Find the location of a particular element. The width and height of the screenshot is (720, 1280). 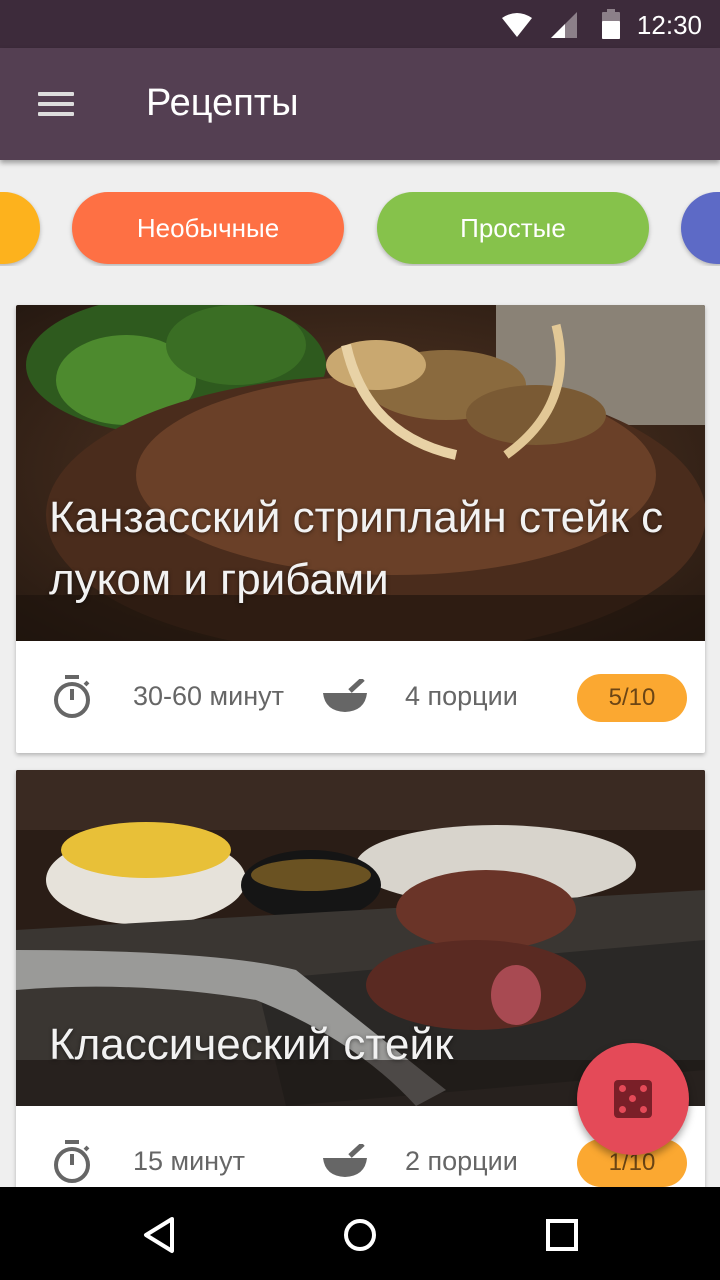

recipe-time: 15 минут is located at coordinates (189, 1161).